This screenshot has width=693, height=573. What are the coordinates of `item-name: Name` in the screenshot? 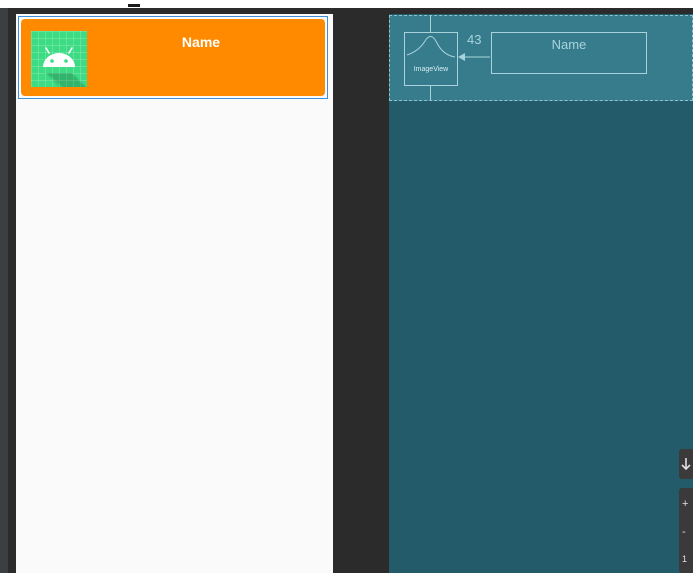 It's located at (201, 42).